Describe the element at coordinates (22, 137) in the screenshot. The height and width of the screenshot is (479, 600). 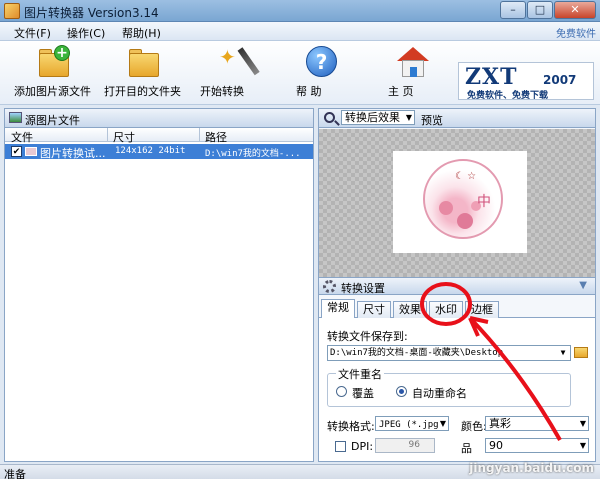
I see `column-file: 文件` at that location.